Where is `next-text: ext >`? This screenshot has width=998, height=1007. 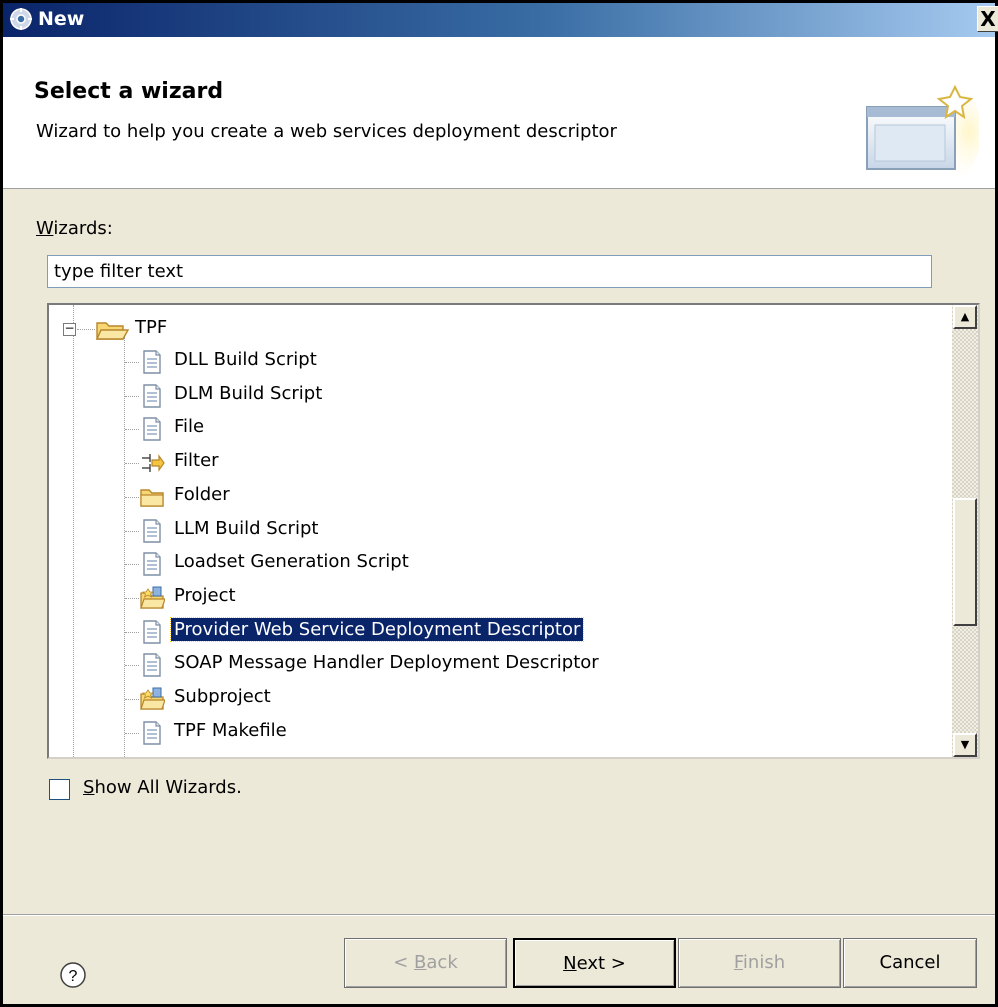 next-text: ext > is located at coordinates (601, 963).